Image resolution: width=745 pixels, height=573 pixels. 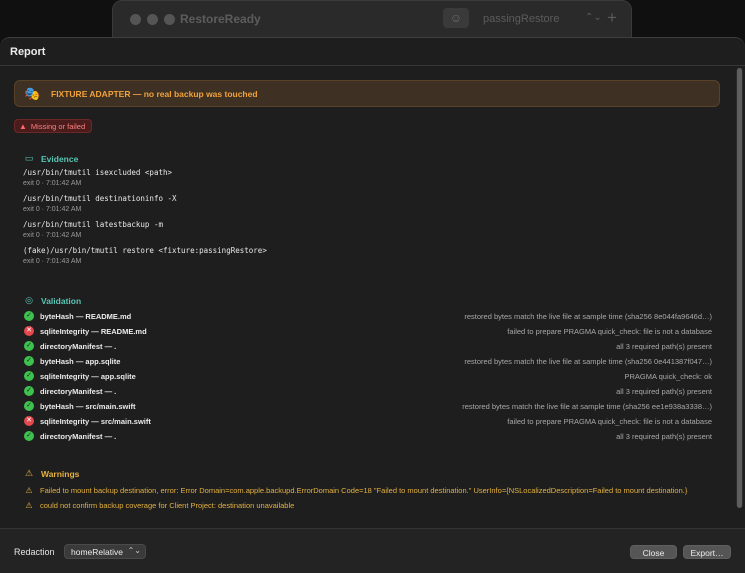 I want to click on redaction-value: homeRelative, so click(x=97, y=552).